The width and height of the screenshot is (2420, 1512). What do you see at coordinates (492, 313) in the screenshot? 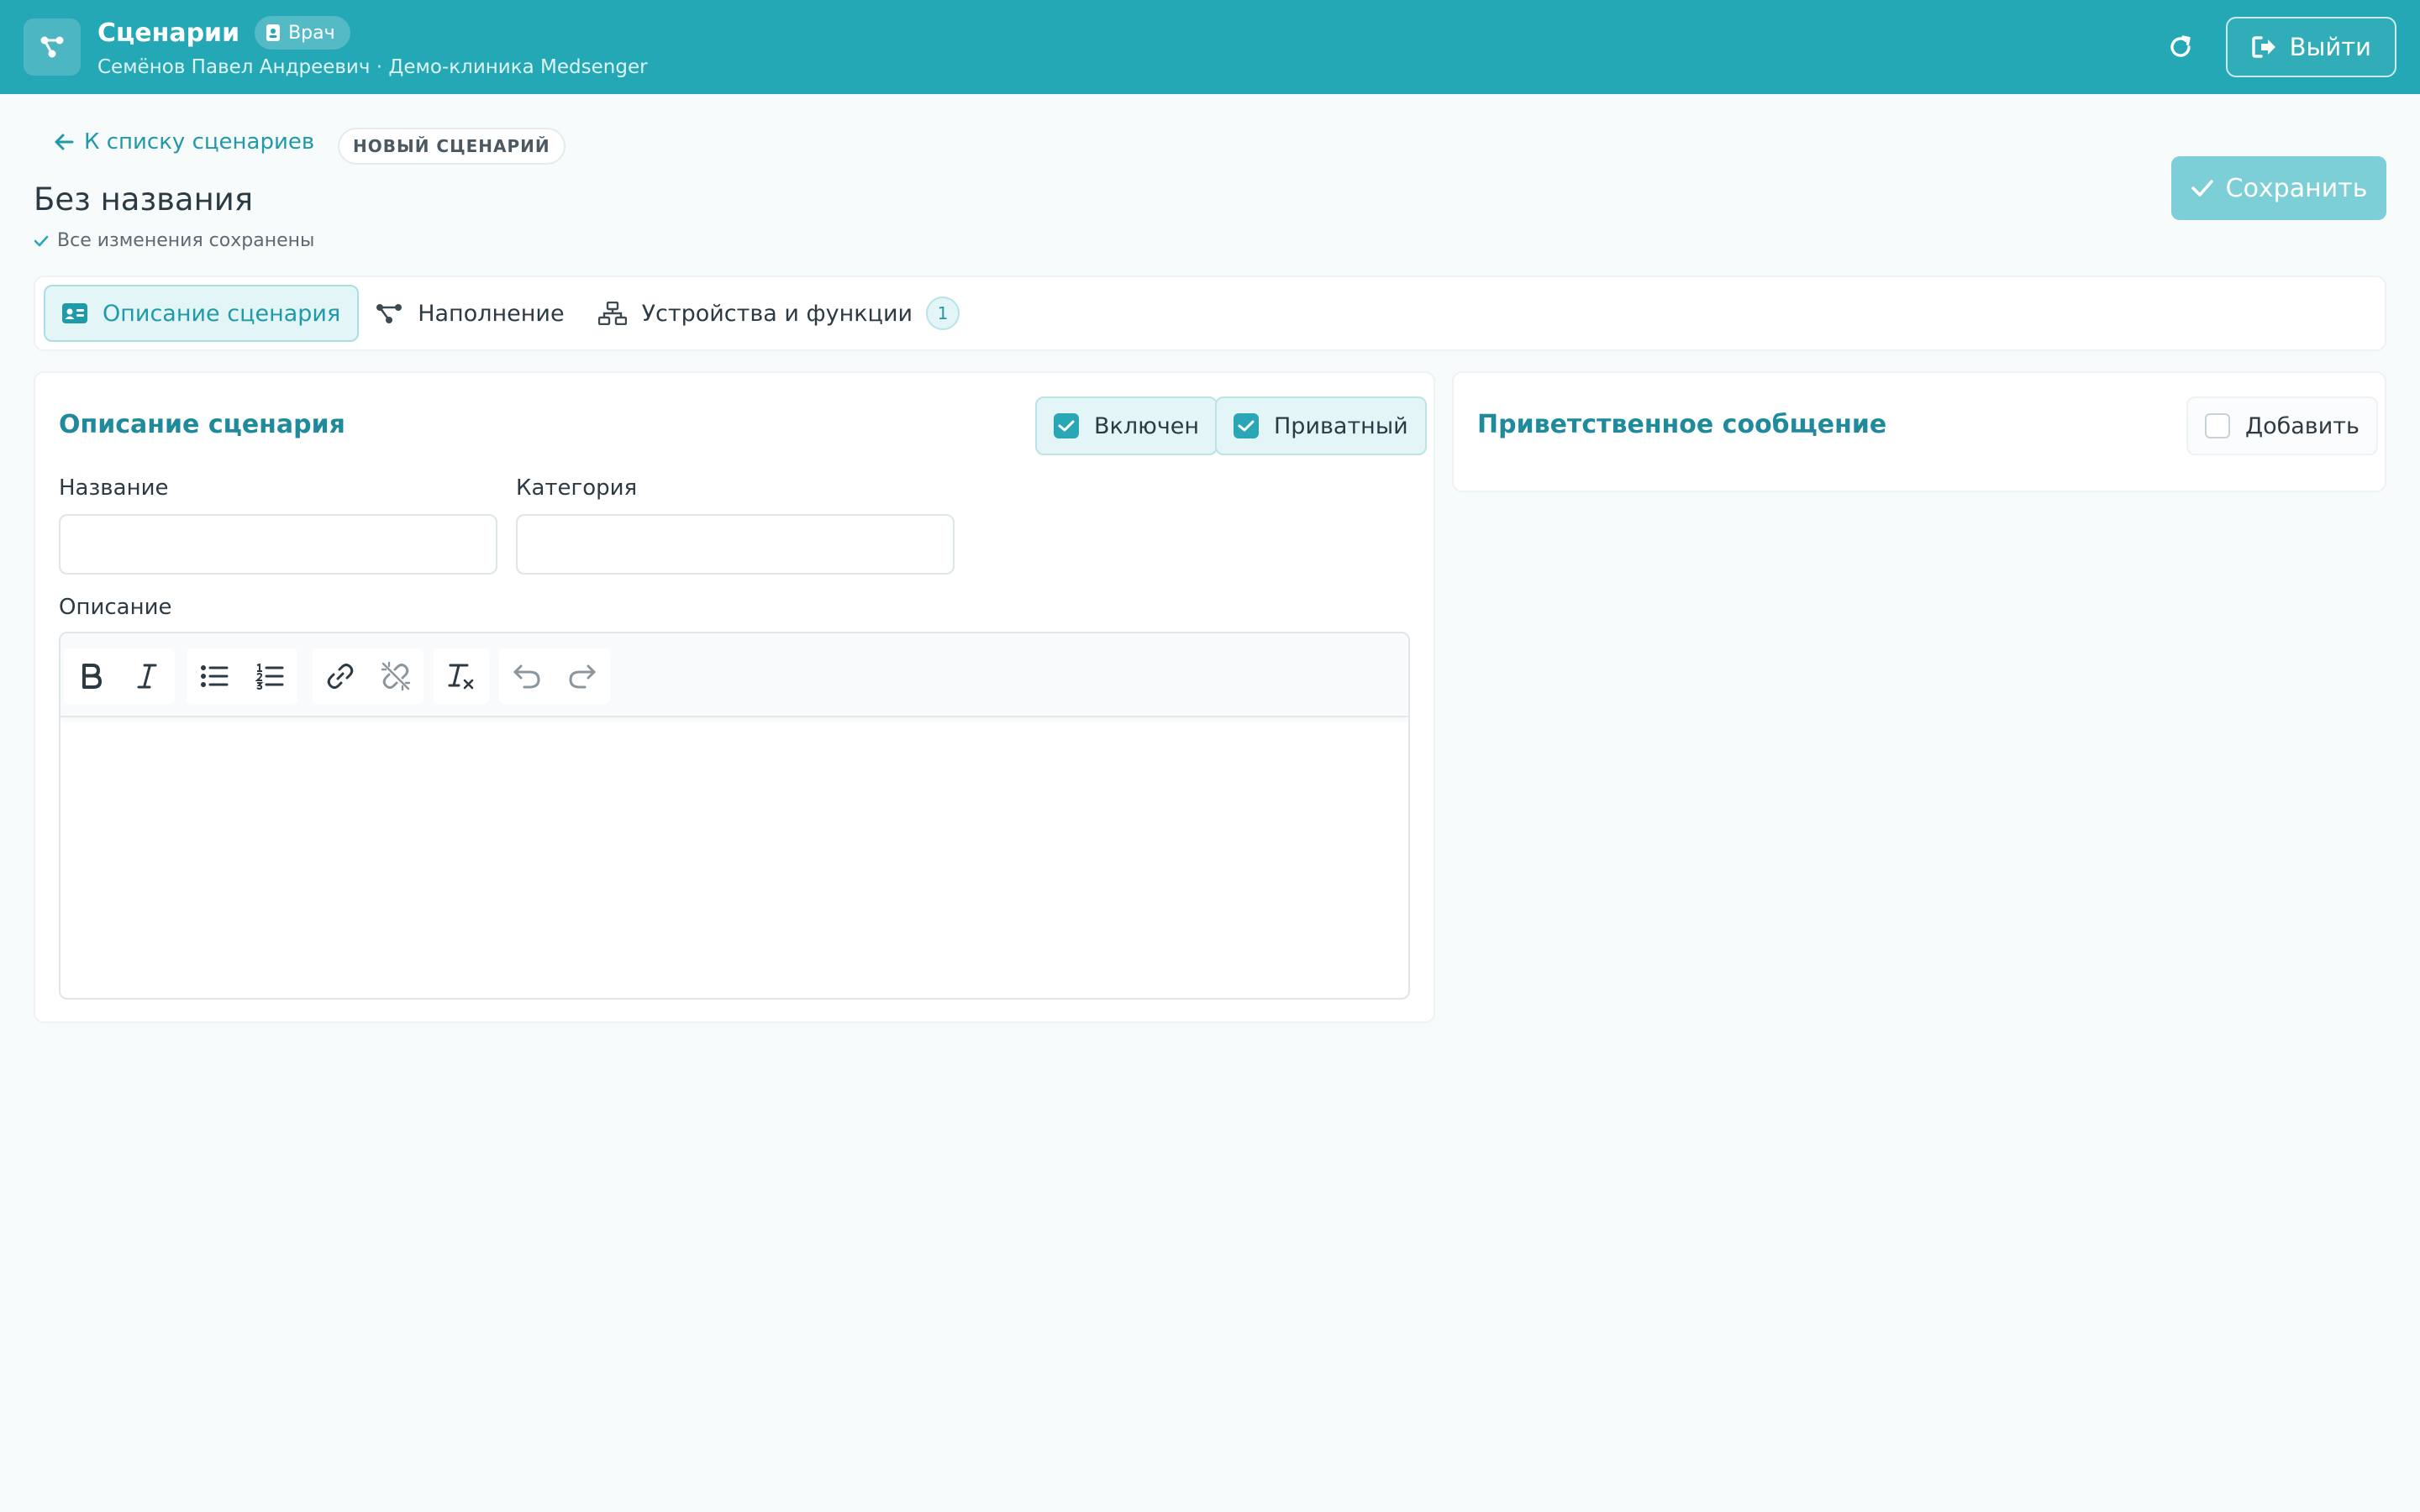
I see `tab-content-label: Наполнение` at bounding box center [492, 313].